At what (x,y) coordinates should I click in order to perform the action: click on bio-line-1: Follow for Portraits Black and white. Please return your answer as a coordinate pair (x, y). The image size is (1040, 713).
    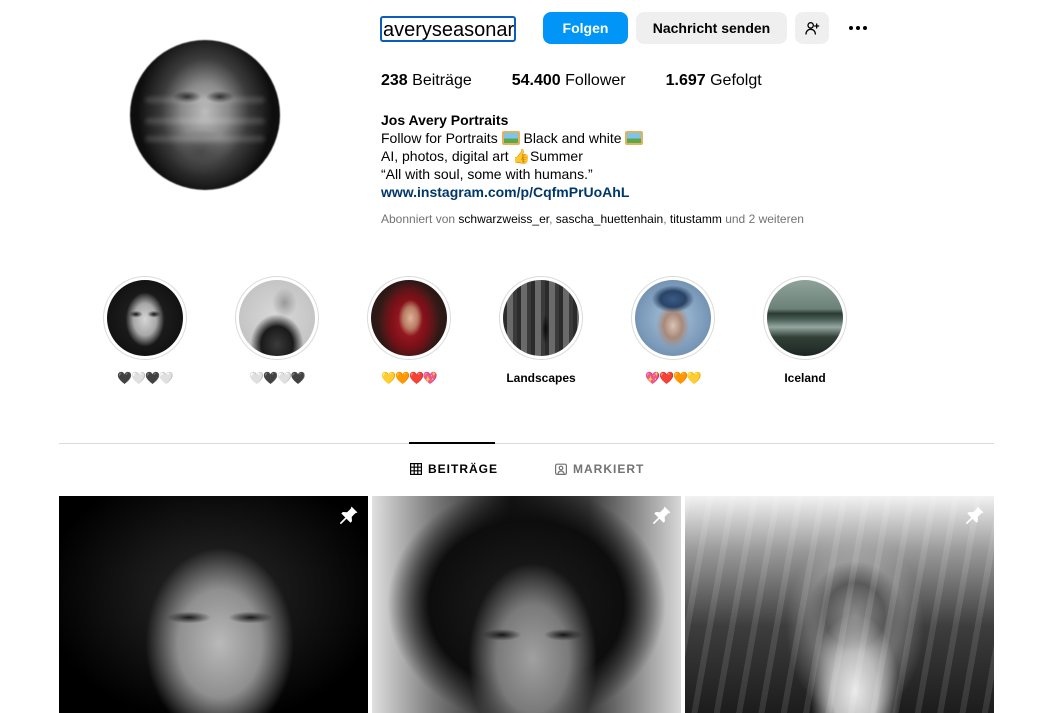
    Looking at the image, I should click on (512, 138).